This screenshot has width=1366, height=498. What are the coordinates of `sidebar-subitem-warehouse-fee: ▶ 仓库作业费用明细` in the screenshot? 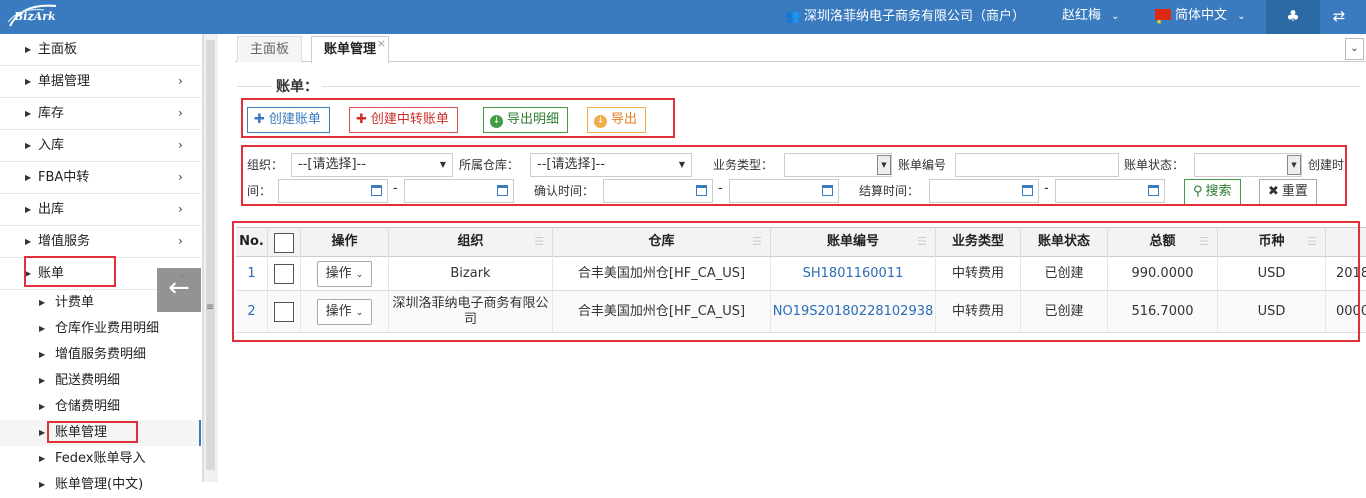 It's located at (100, 329).